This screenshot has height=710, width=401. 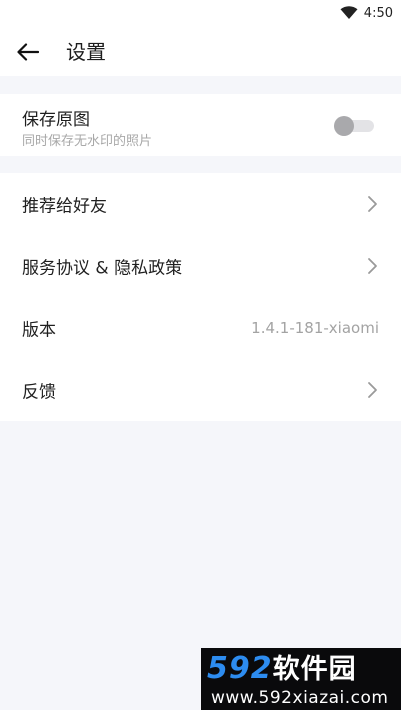 What do you see at coordinates (200, 125) in the screenshot?
I see `save-original-row: 保存原图 同时保存无水印的照片` at bounding box center [200, 125].